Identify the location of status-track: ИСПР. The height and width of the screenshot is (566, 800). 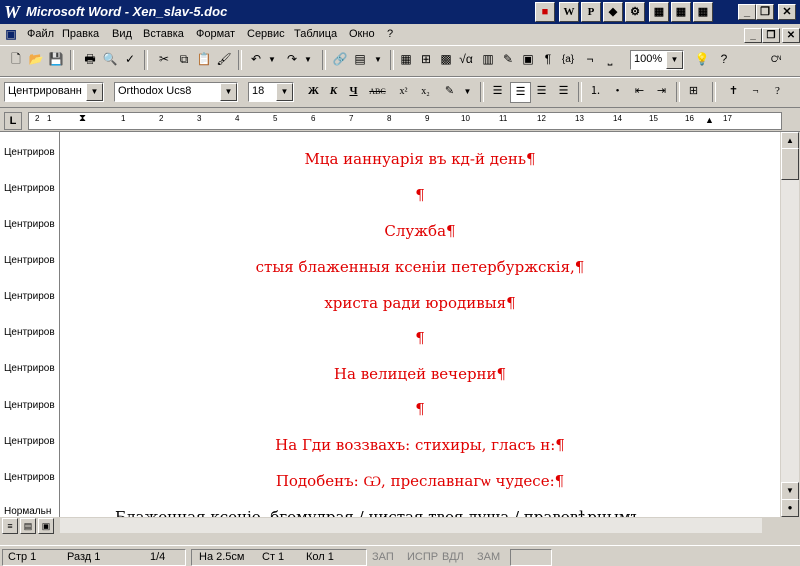
(422, 557).